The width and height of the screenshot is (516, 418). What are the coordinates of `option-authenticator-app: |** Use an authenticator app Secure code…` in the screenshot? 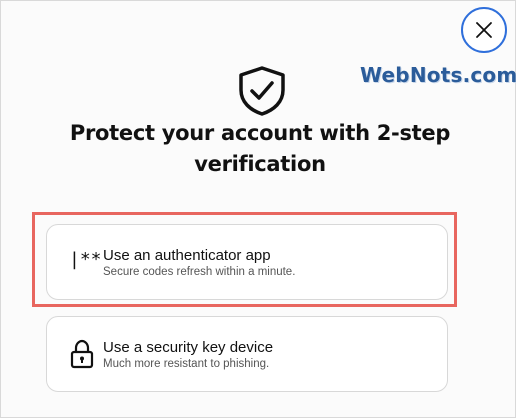 It's located at (247, 262).